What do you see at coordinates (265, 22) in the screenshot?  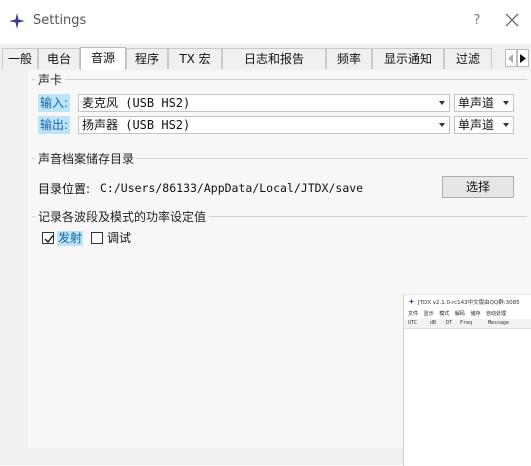 I see `title-bar: Settings ?` at bounding box center [265, 22].